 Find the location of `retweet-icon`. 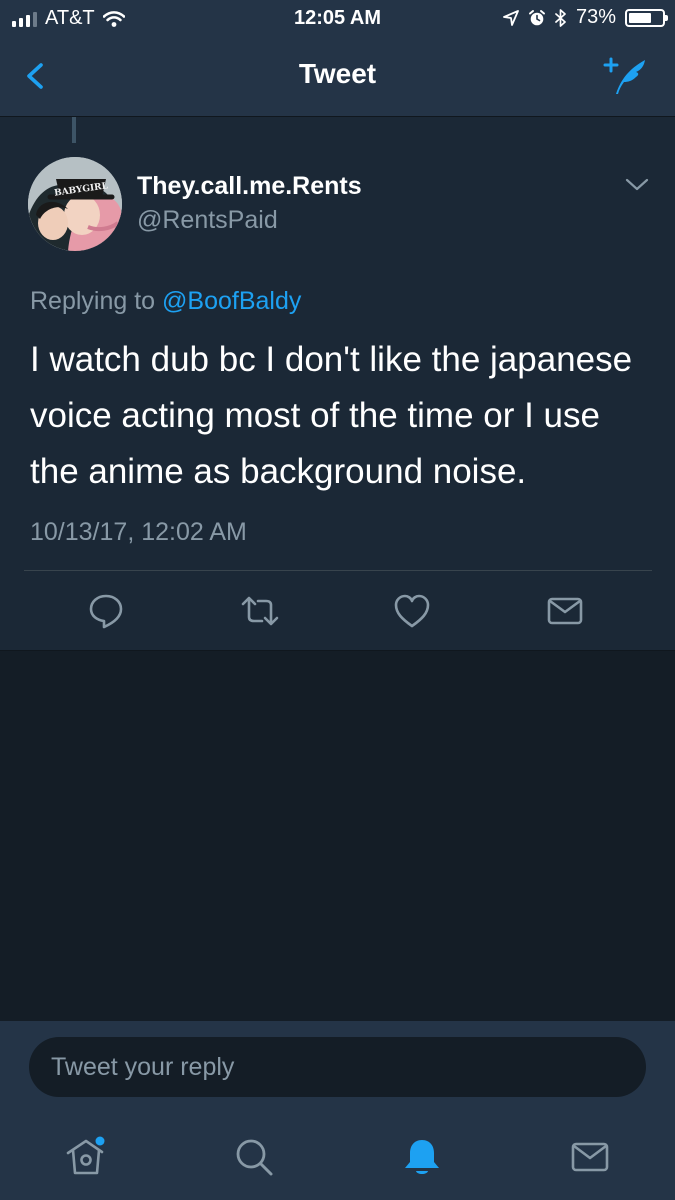

retweet-icon is located at coordinates (260, 611).